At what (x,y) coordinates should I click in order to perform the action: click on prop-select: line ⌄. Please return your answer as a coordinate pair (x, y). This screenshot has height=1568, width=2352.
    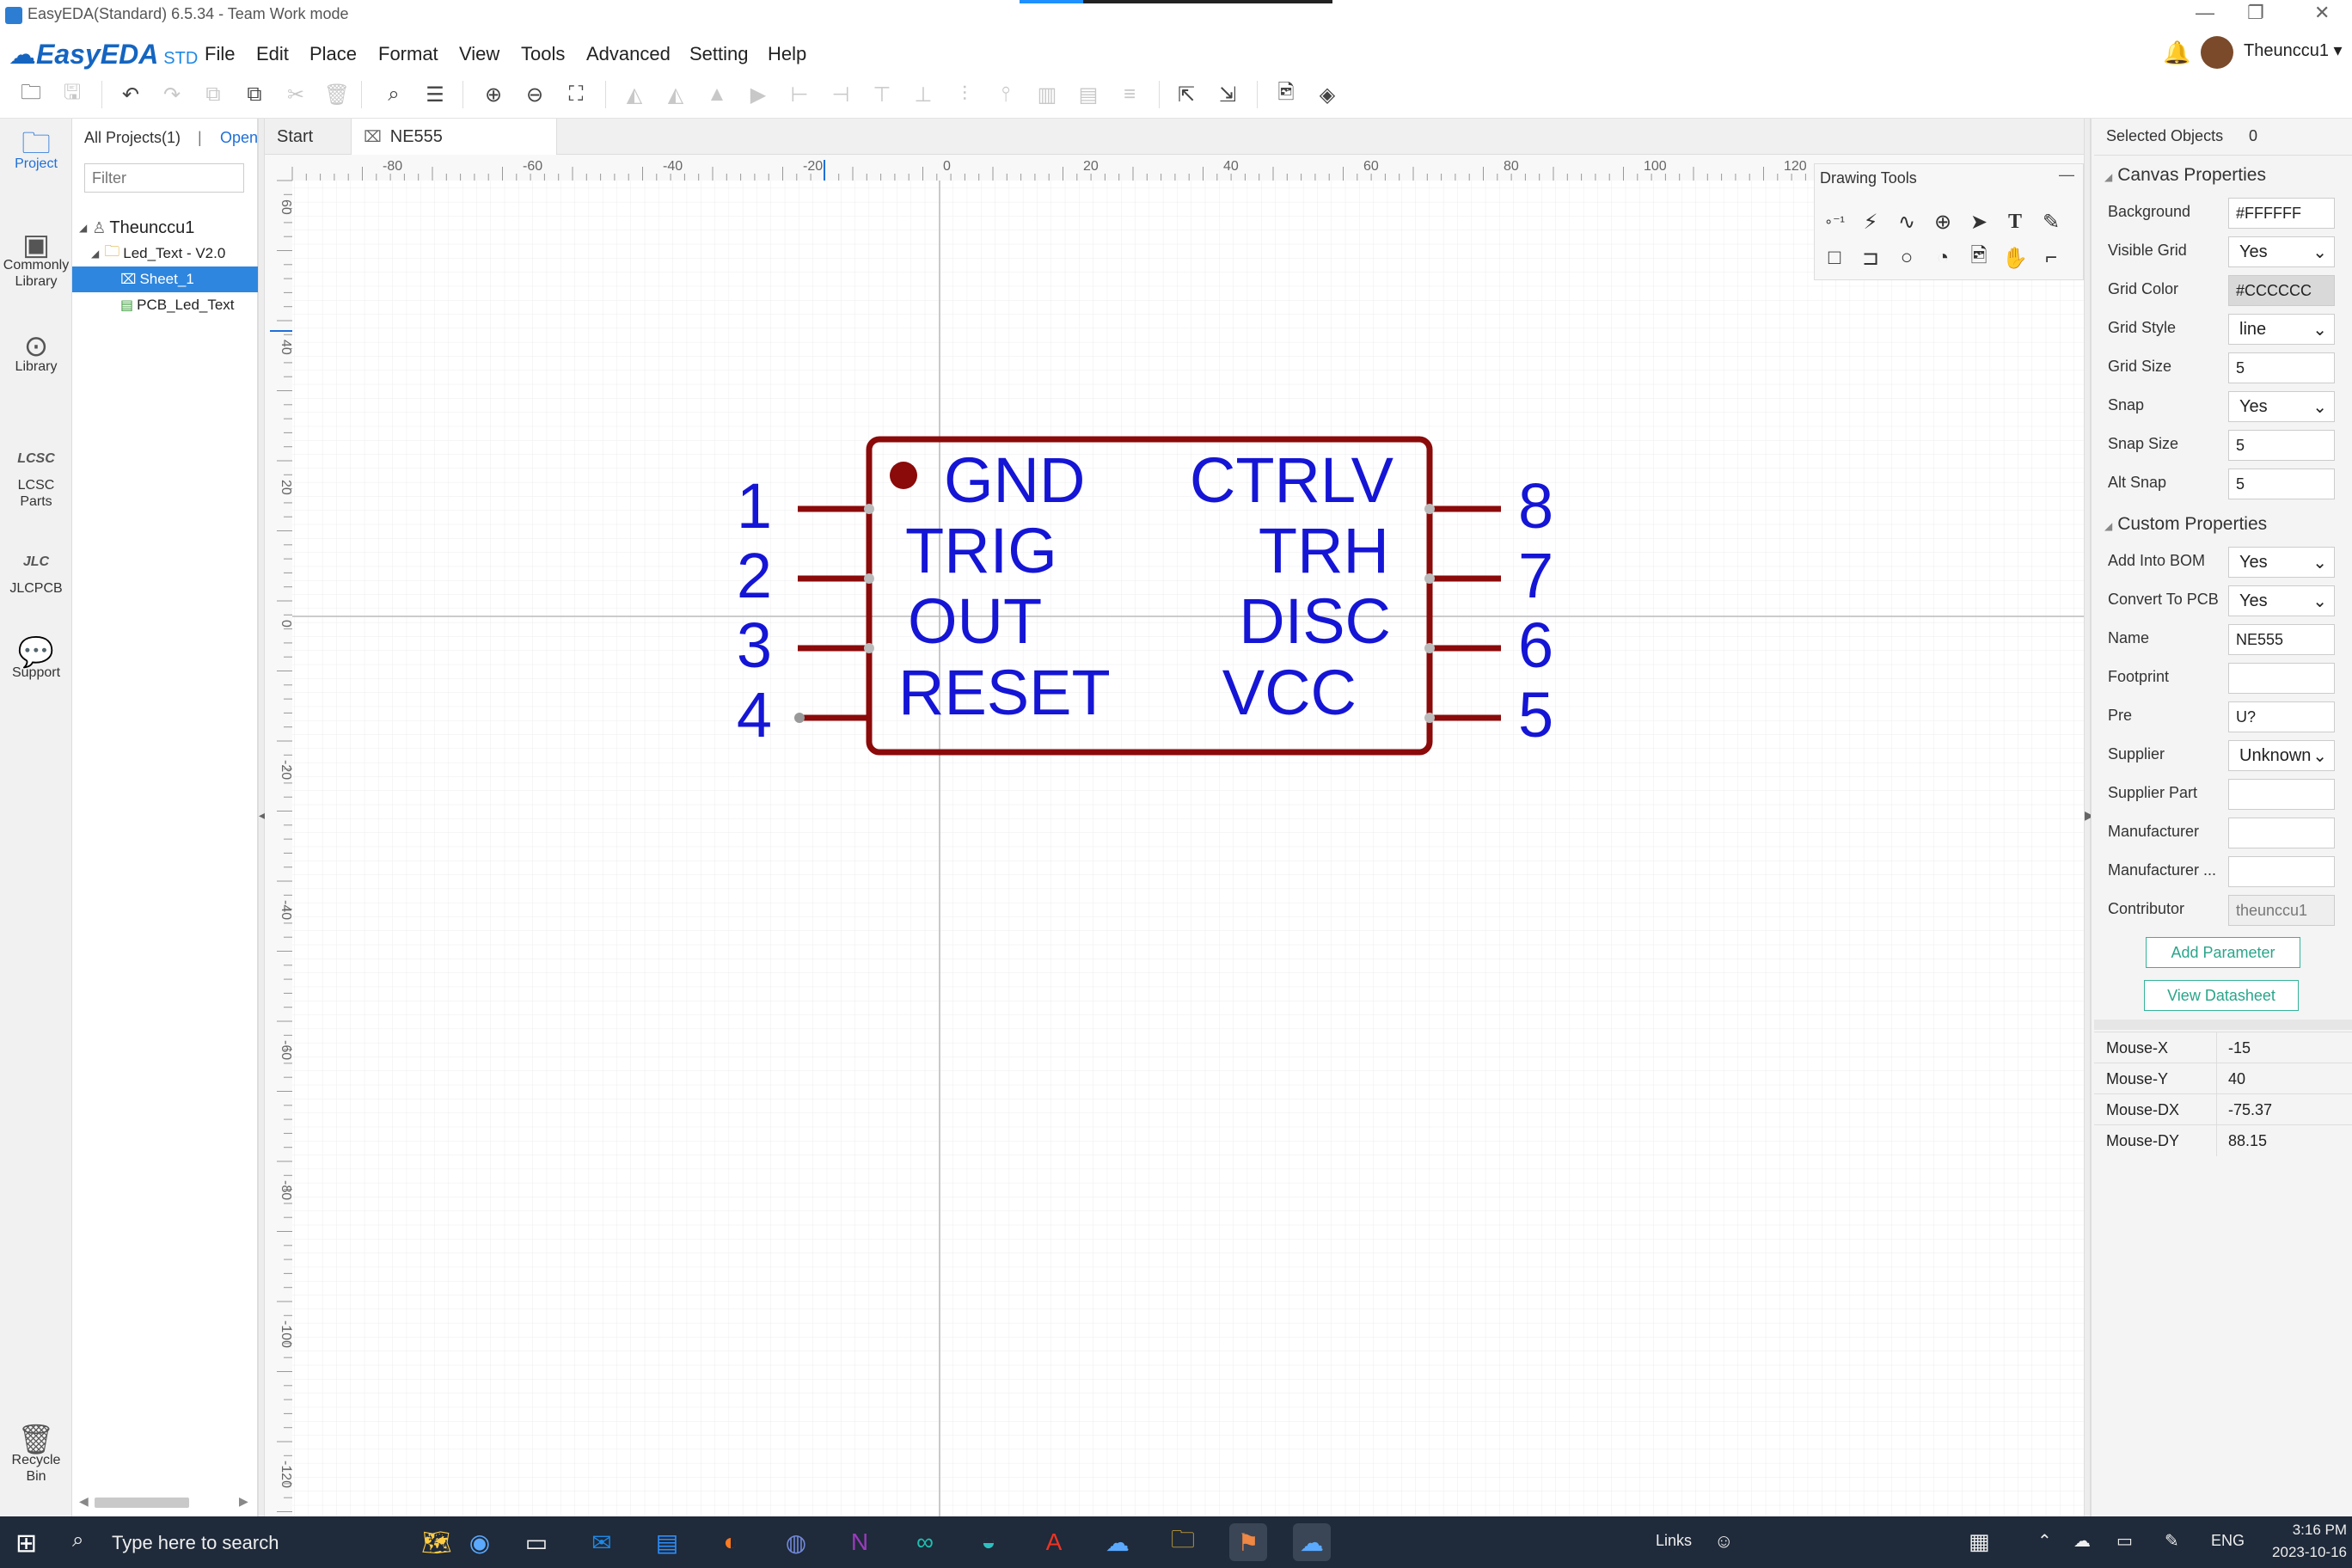
    Looking at the image, I should click on (2281, 329).